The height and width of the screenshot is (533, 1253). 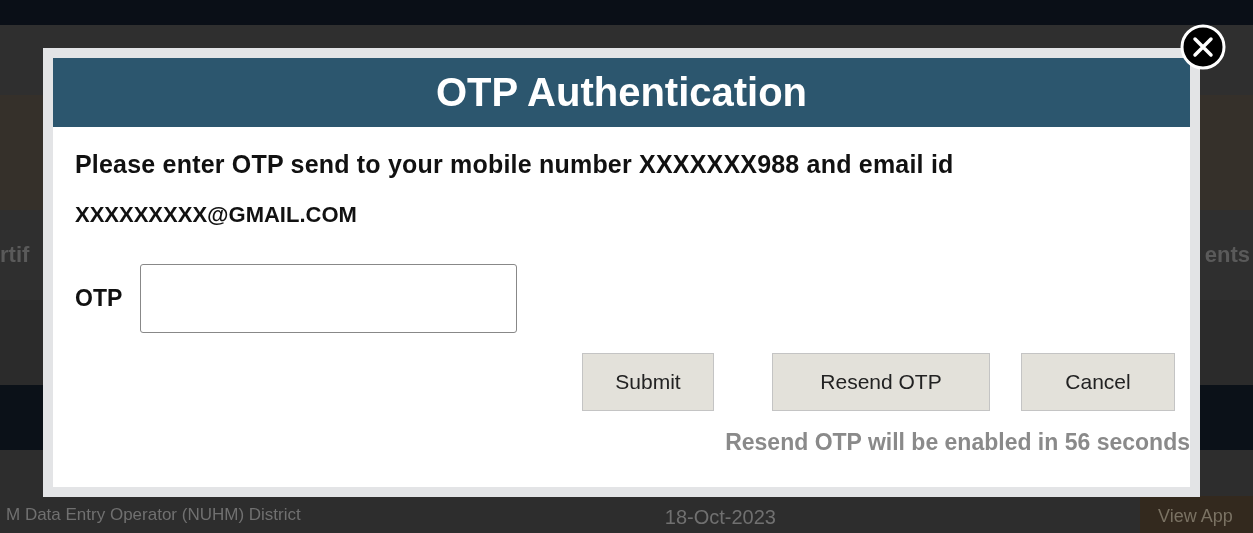 What do you see at coordinates (881, 382) in the screenshot?
I see `dialog-button: Resend OTP` at bounding box center [881, 382].